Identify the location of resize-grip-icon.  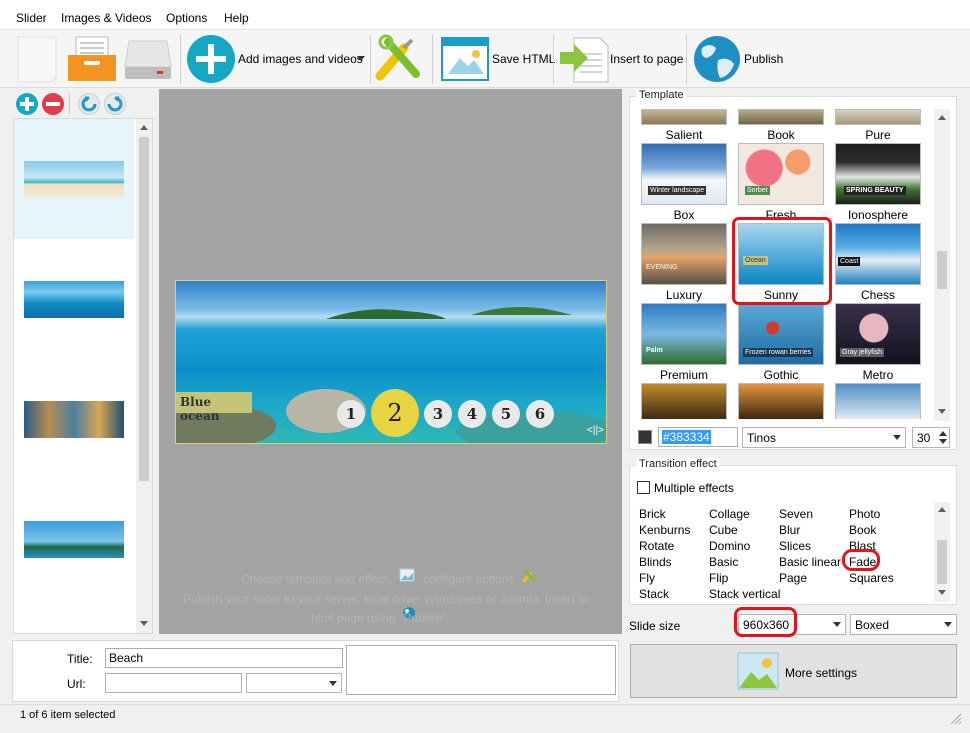
(956, 719).